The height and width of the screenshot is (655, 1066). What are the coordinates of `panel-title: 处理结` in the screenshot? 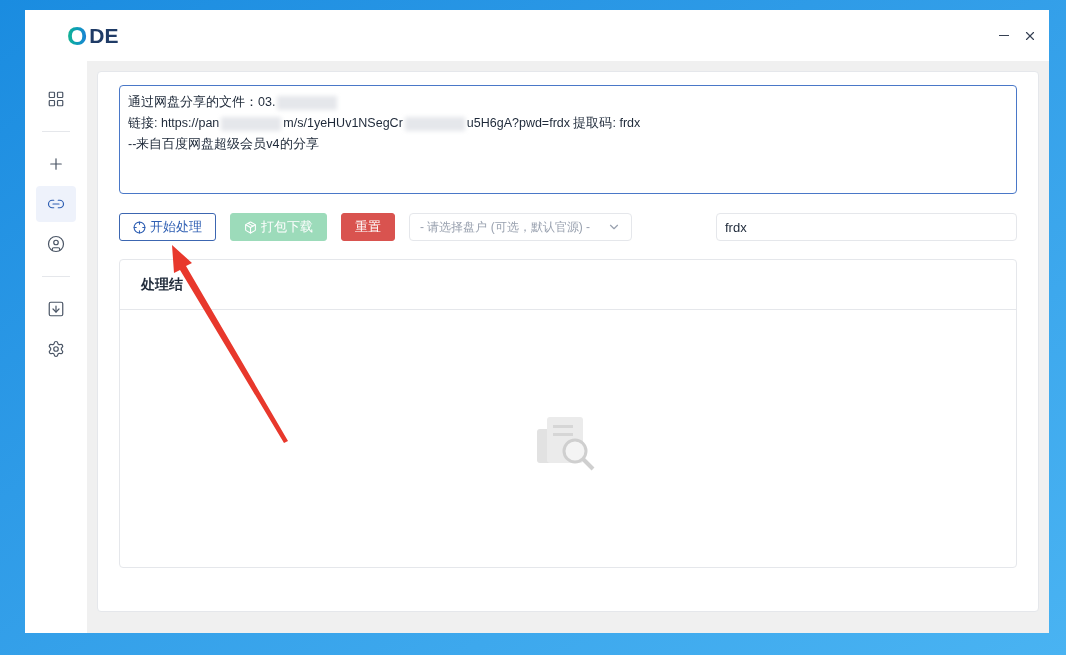 It's located at (162, 284).